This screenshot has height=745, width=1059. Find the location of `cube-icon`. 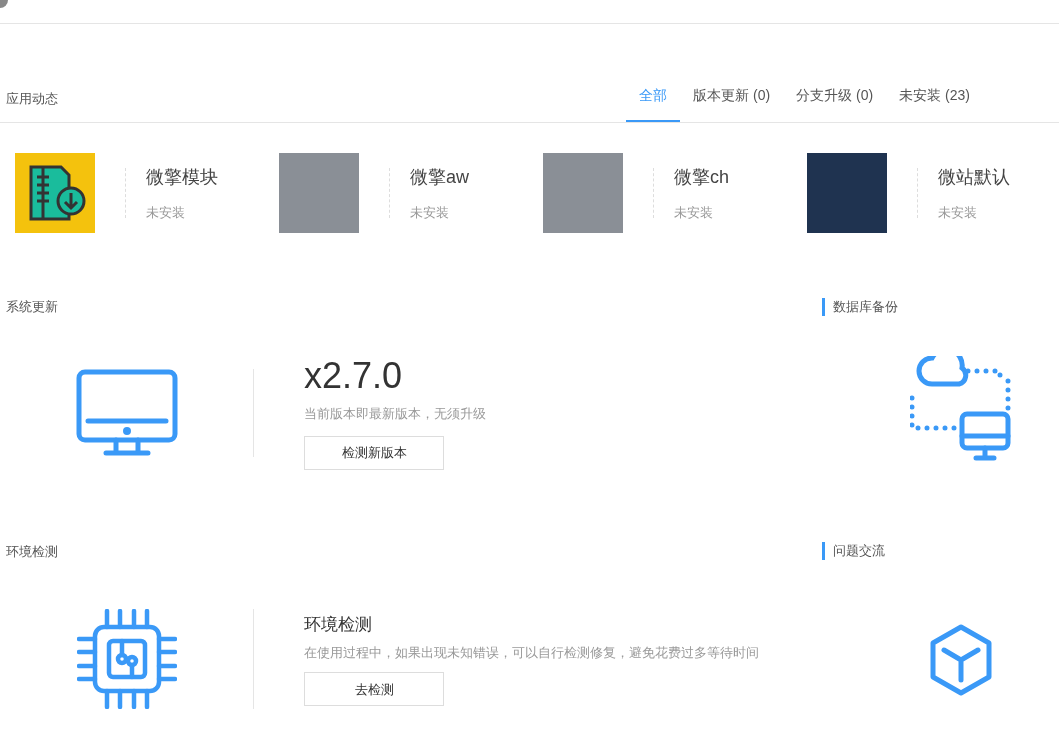

cube-icon is located at coordinates (960, 660).